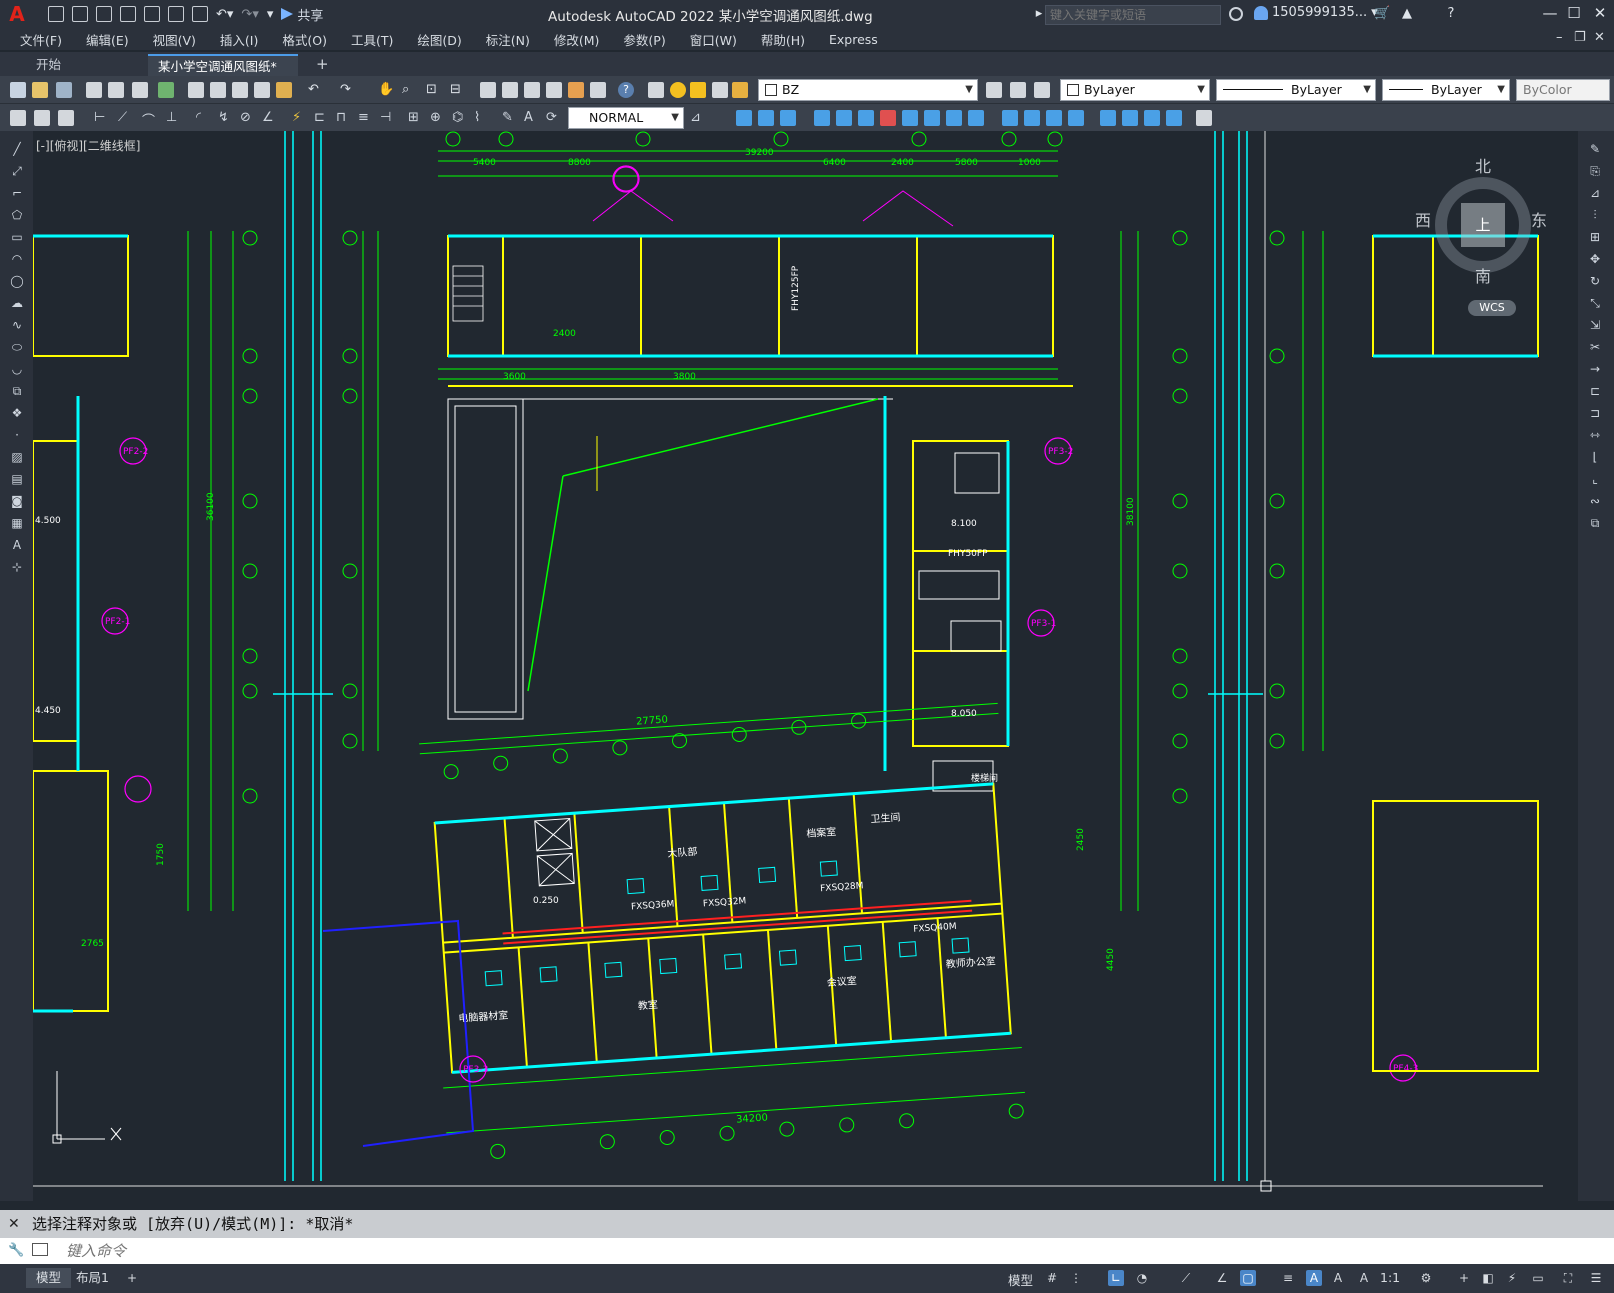 The image size is (1614, 1293). I want to click on doc-close-button: ✕, so click(1599, 37).